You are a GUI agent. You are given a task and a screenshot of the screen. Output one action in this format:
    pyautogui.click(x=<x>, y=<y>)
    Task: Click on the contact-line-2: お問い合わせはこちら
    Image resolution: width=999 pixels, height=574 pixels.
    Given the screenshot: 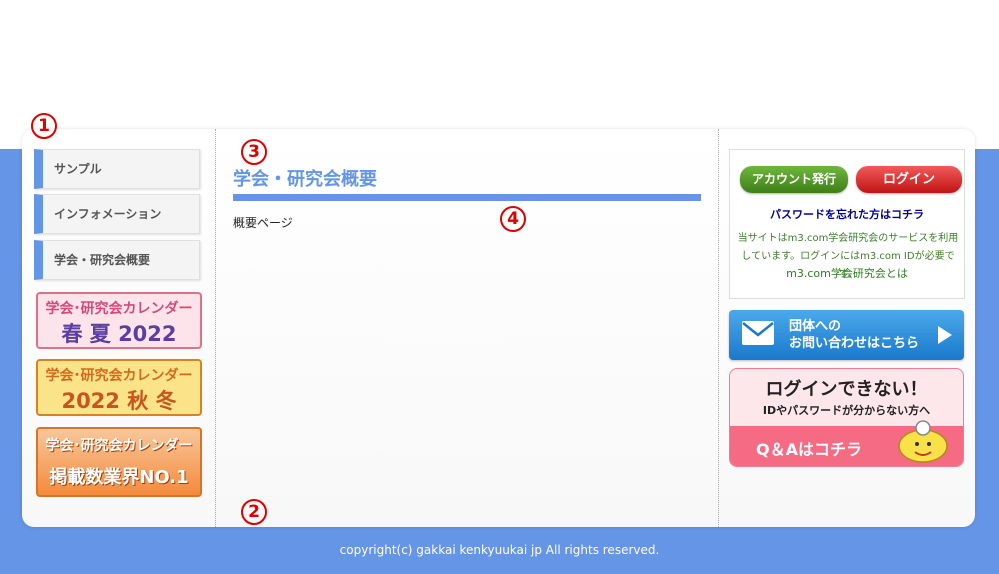 What is the action you would take?
    pyautogui.click(x=854, y=343)
    